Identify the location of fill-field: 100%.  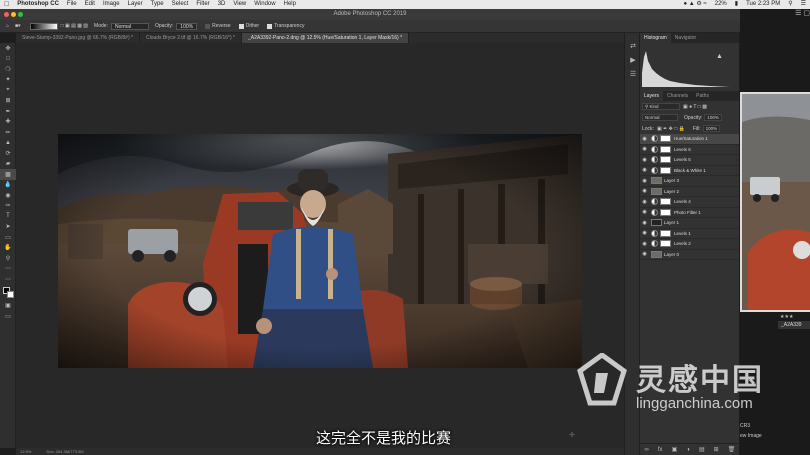
(711, 128).